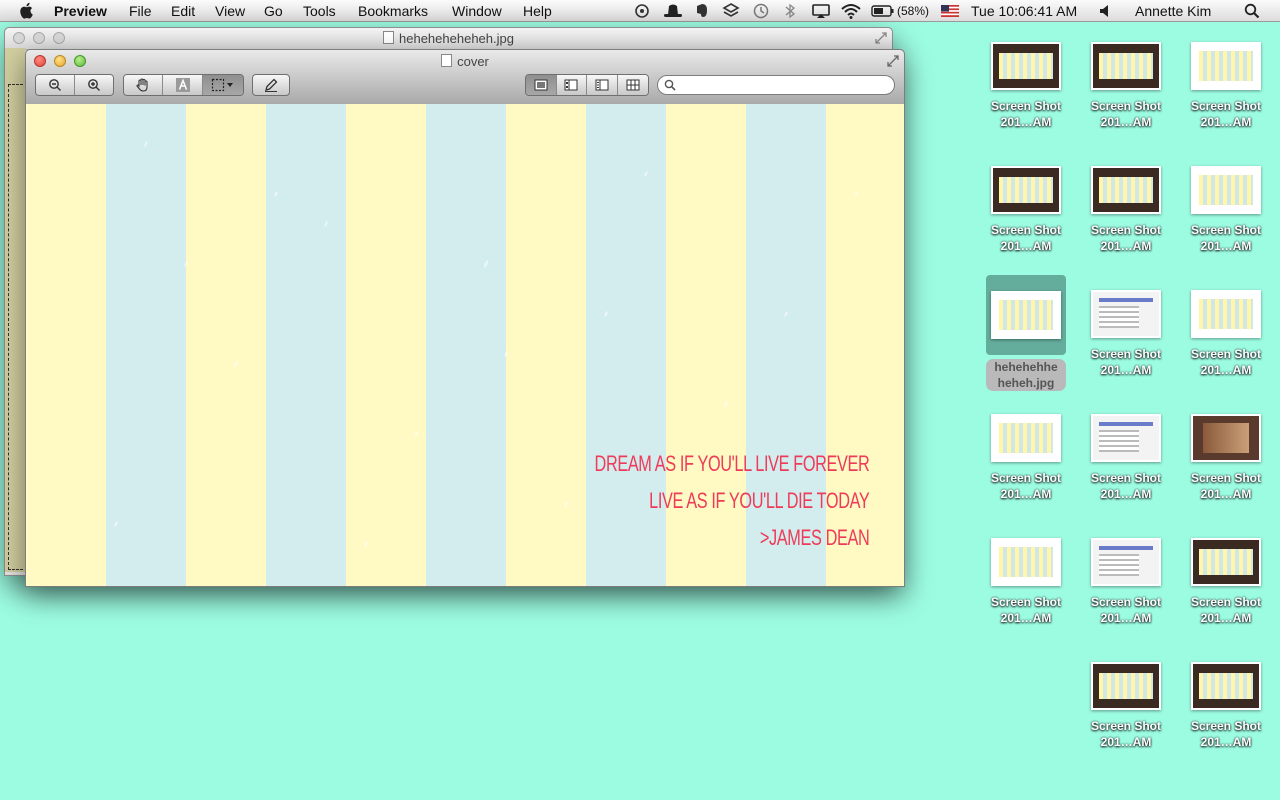  Describe the element at coordinates (1026, 383) in the screenshot. I see `file-label-line-2: heheh.jpg` at that location.